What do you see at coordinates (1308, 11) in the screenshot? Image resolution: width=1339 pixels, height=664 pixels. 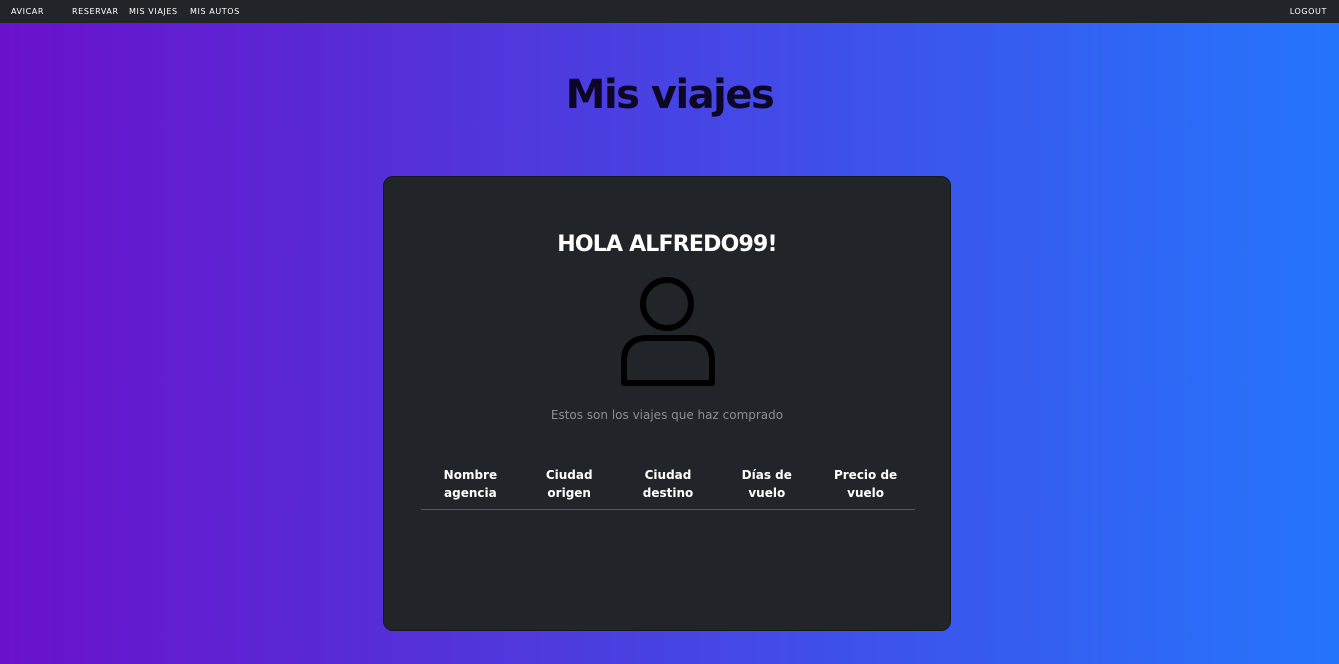 I see `logout-link: LOGOUT` at bounding box center [1308, 11].